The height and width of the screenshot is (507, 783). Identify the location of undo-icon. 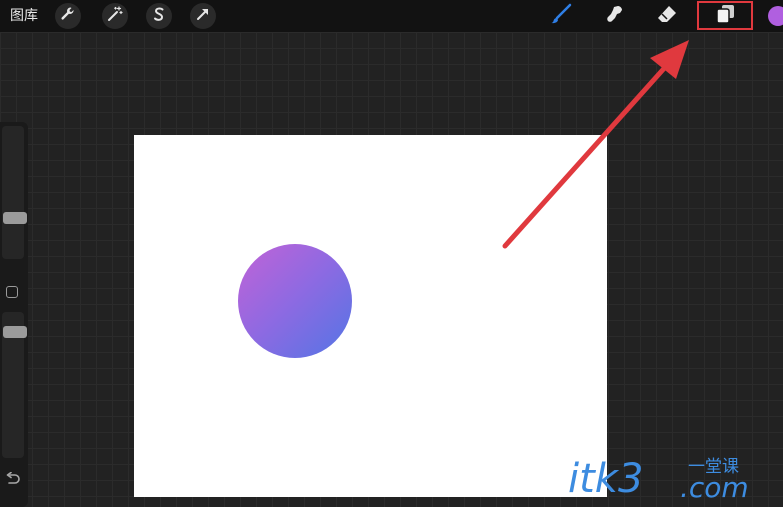
(13, 480).